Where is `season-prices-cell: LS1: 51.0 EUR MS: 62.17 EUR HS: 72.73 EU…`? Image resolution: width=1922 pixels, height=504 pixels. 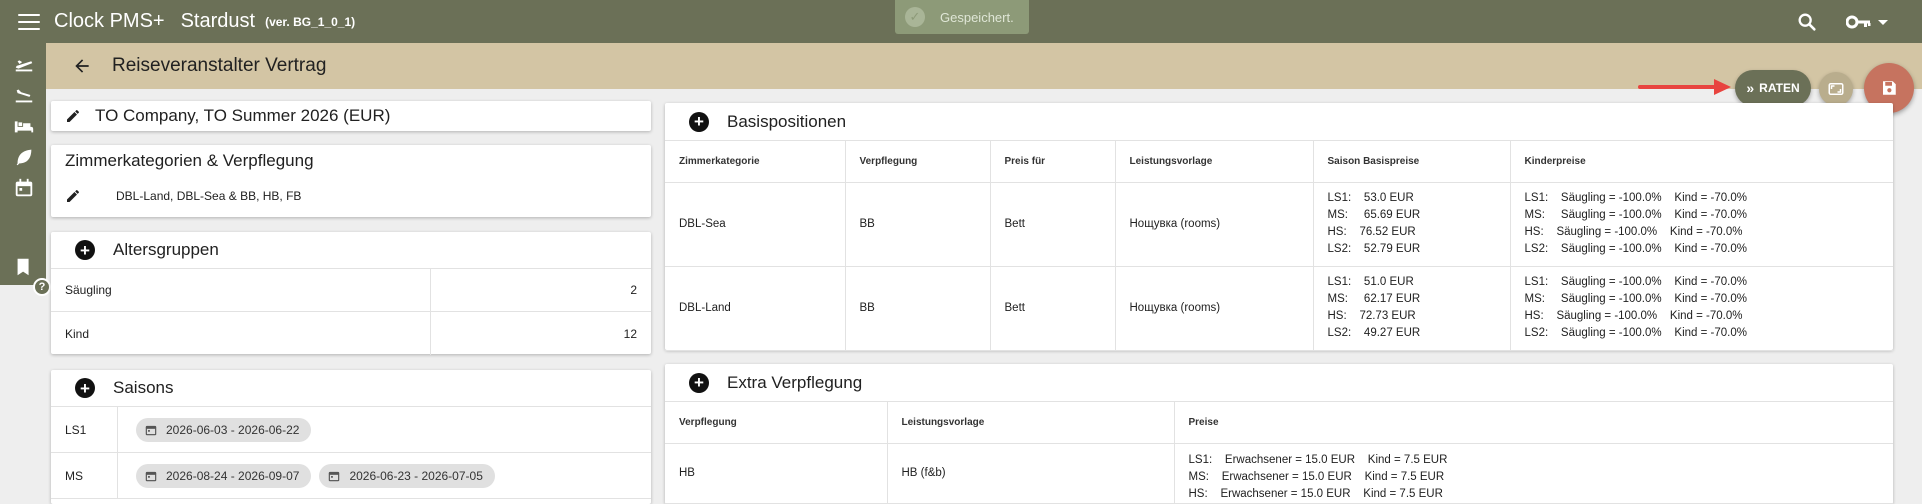
season-prices-cell: LS1: 51.0 EUR MS: 62.17 EUR HS: 72.73 EU… is located at coordinates (1412, 308).